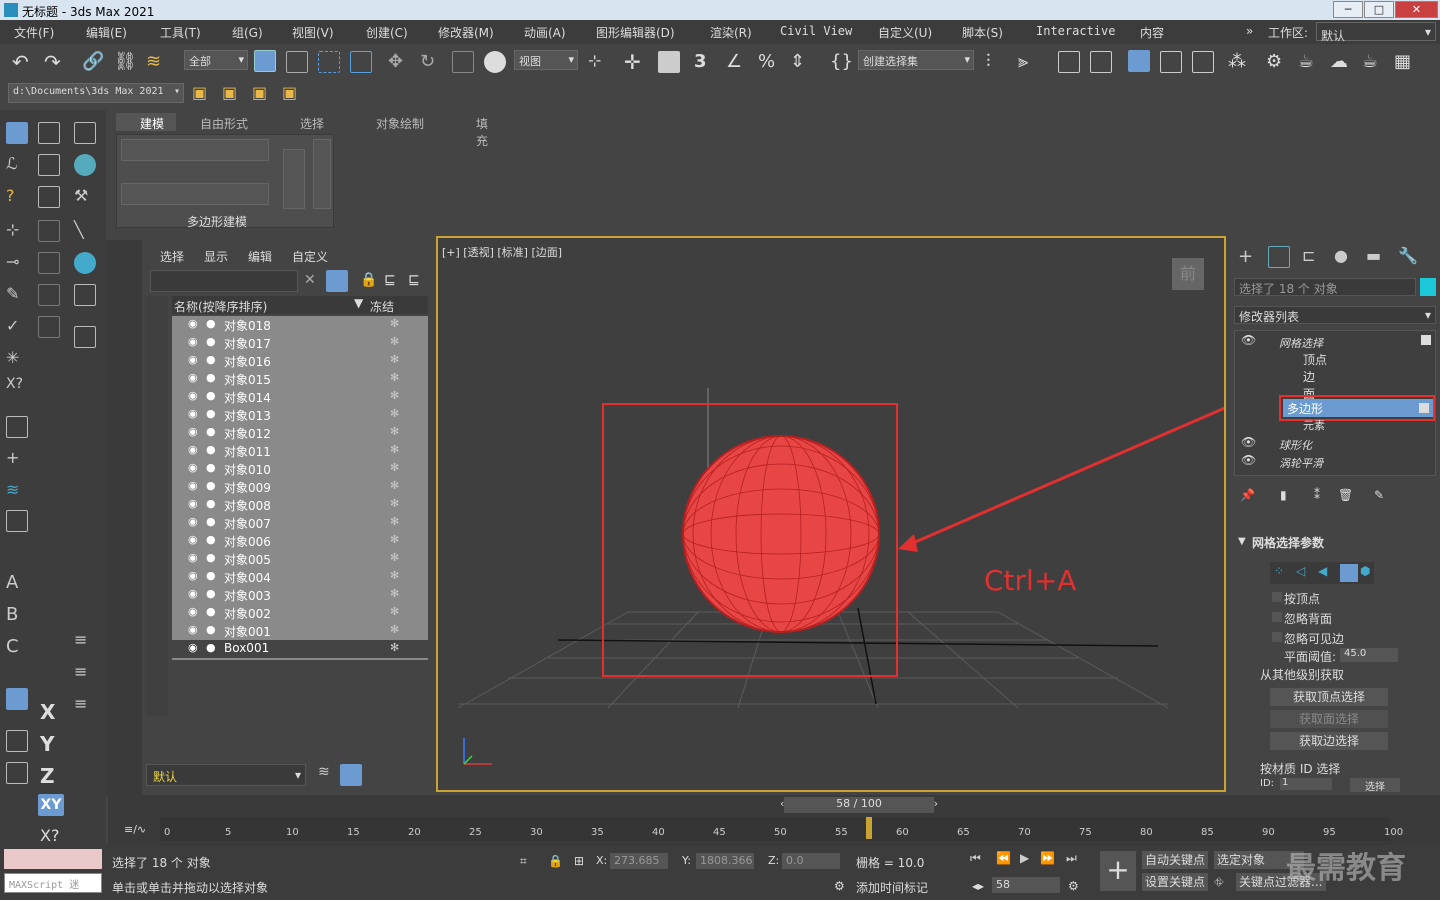  Describe the element at coordinates (839, 886) in the screenshot. I see `time-tag-icon: ⚙` at that location.